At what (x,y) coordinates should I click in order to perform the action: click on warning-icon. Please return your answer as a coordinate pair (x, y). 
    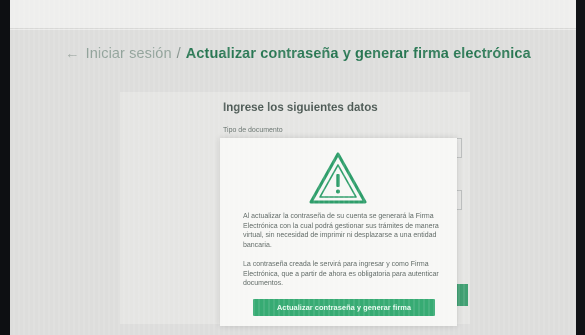
    Looking at the image, I should click on (338, 178).